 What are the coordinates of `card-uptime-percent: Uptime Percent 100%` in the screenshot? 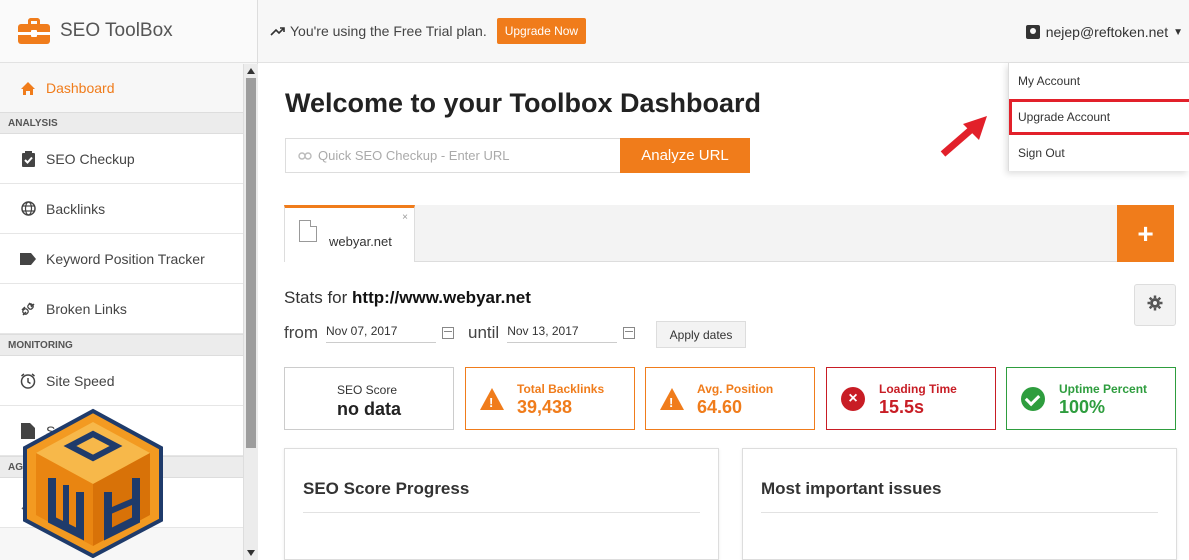 It's located at (1091, 398).